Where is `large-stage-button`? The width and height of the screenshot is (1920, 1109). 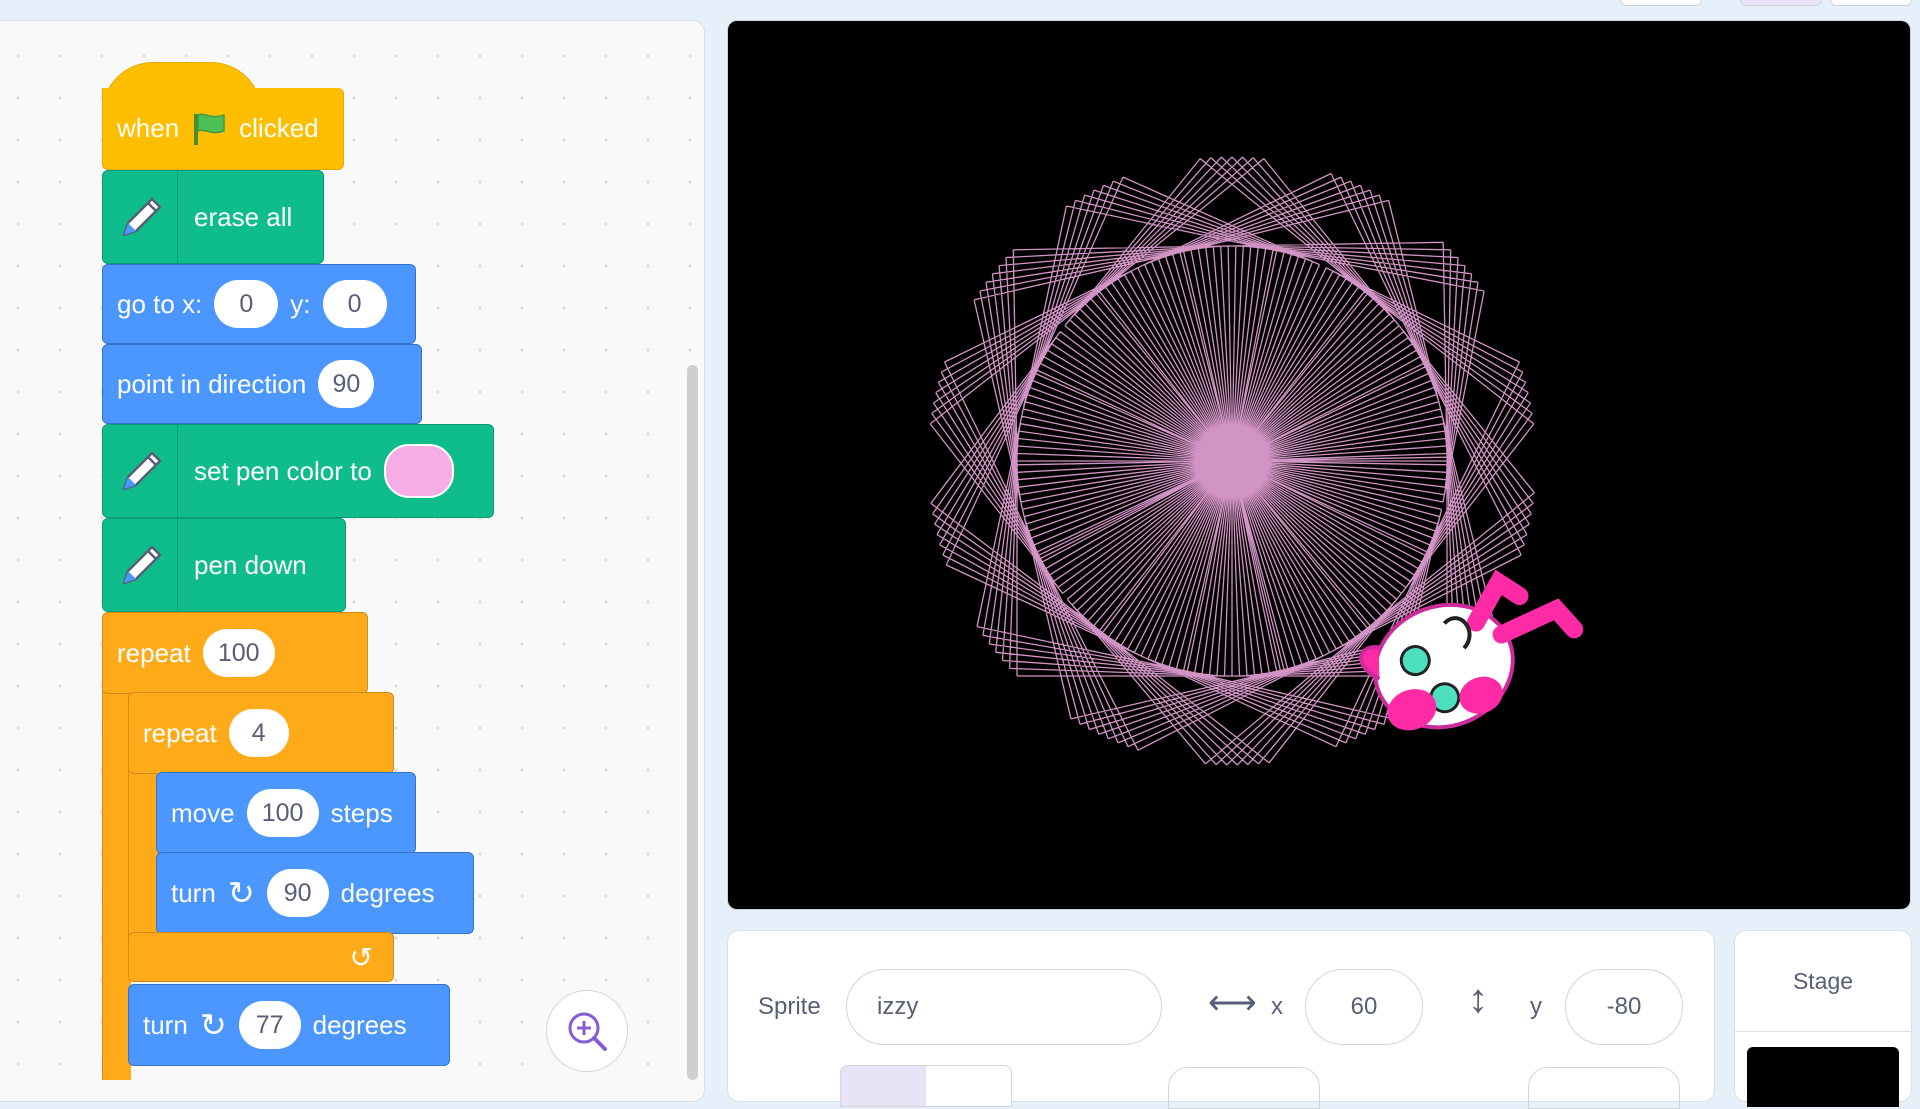 large-stage-button is located at coordinates (1781, 3).